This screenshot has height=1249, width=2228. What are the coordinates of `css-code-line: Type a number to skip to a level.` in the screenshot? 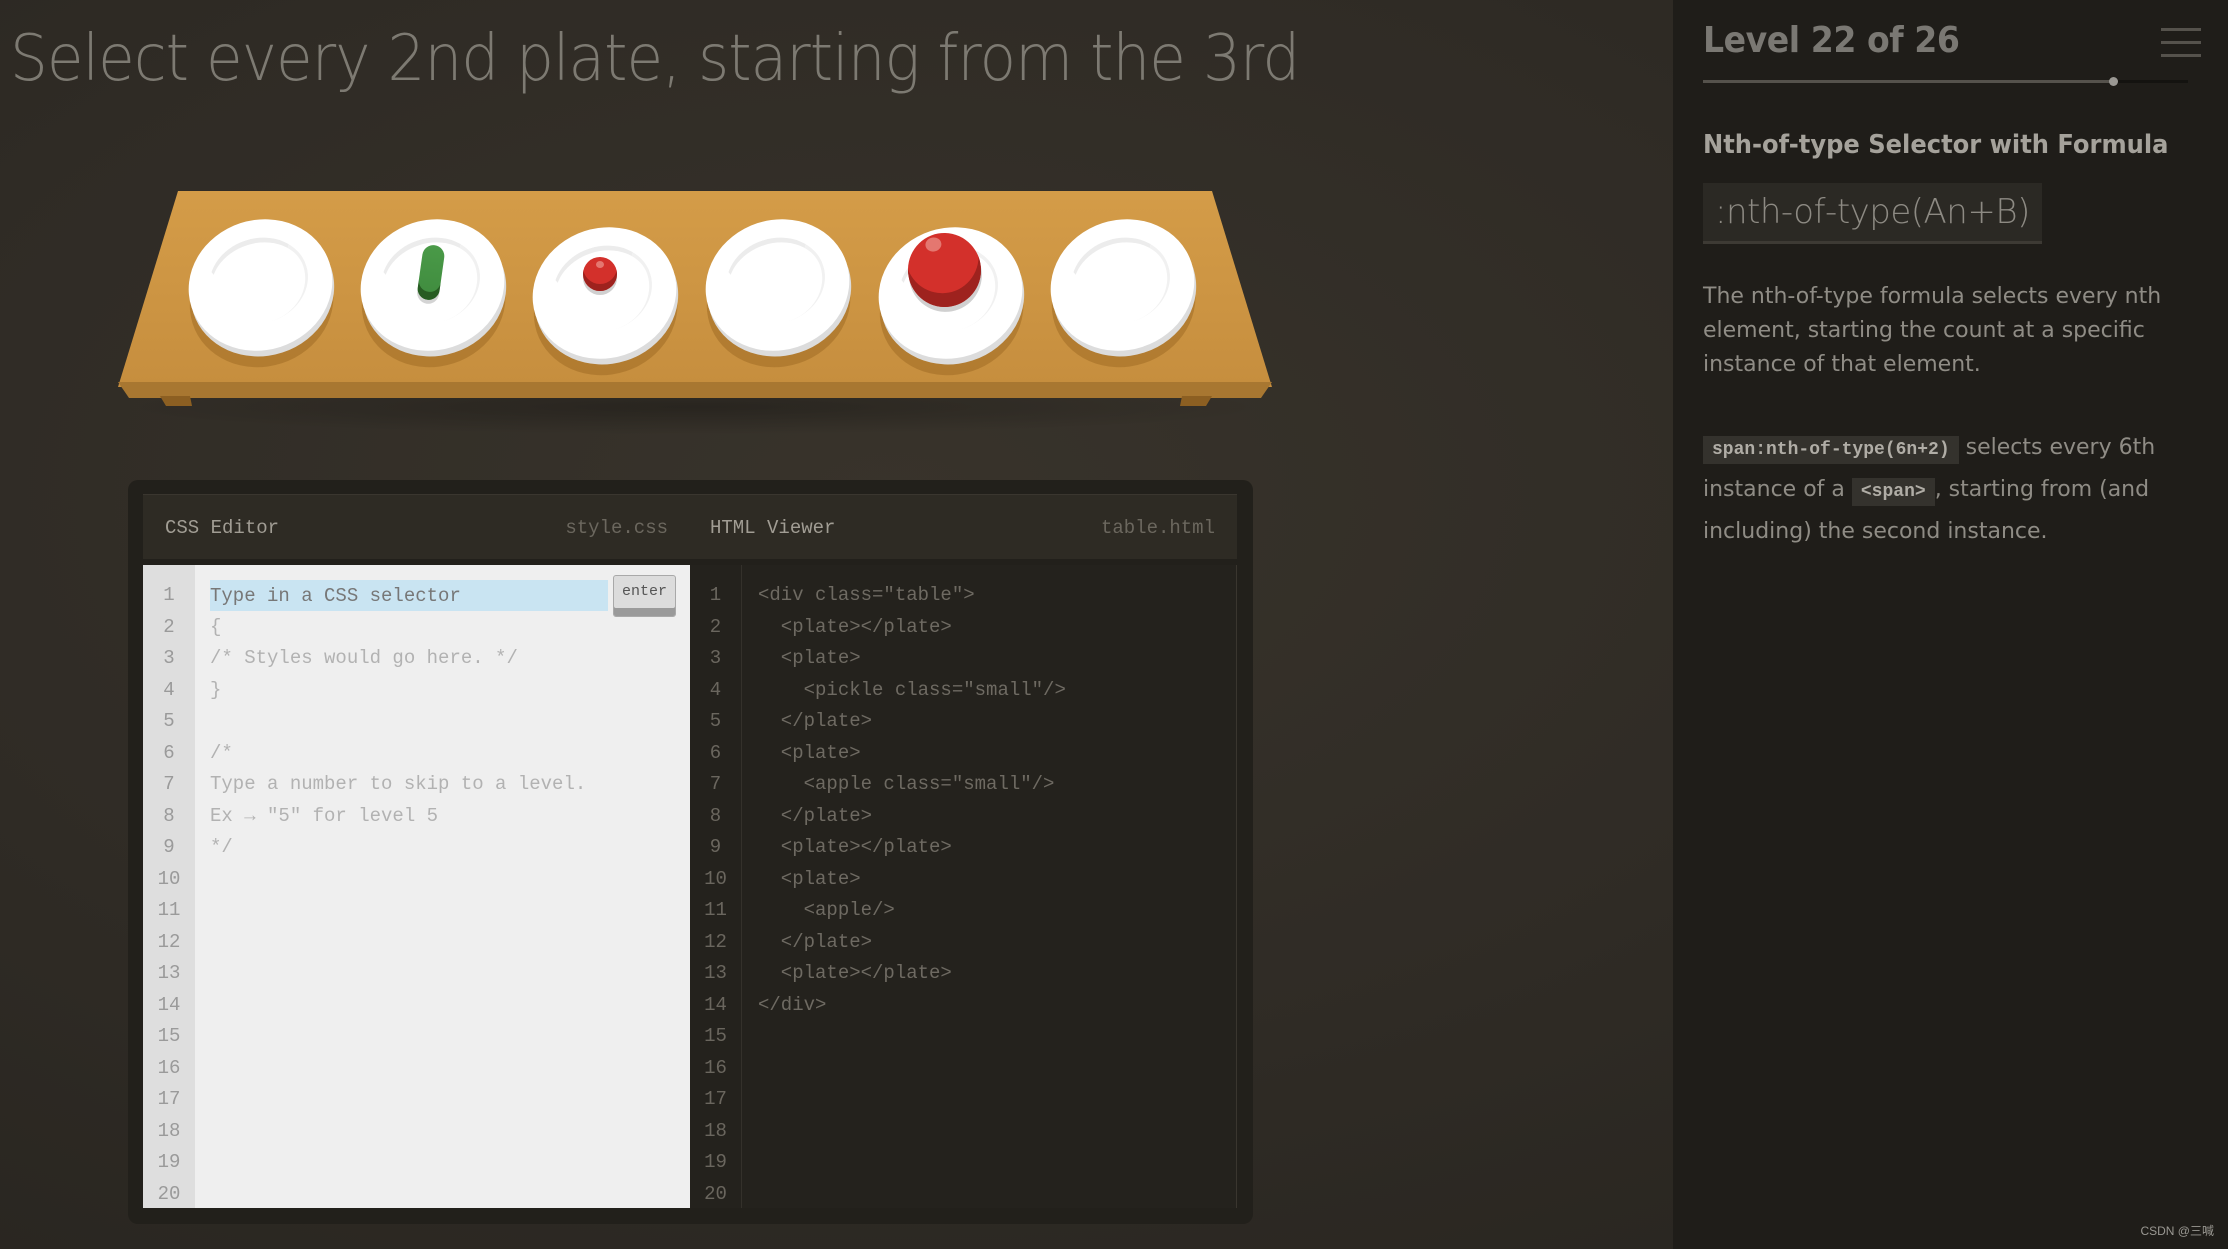 It's located at (398, 784).